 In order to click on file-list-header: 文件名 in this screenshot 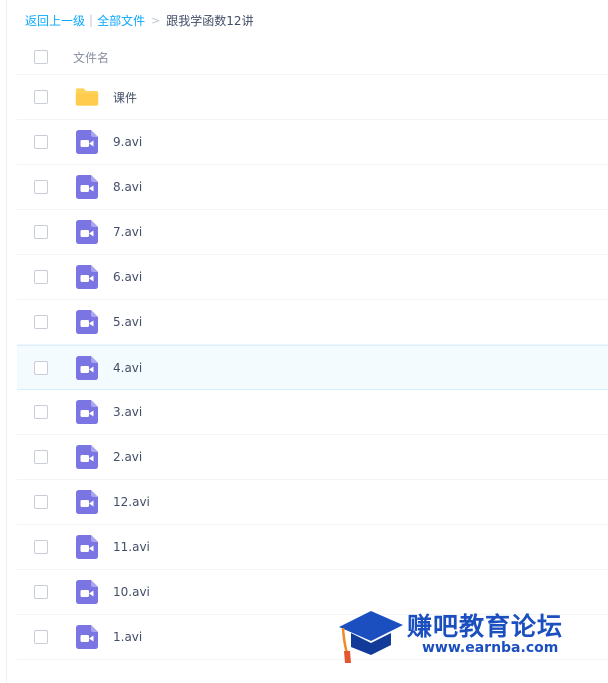, I will do `click(312, 57)`.